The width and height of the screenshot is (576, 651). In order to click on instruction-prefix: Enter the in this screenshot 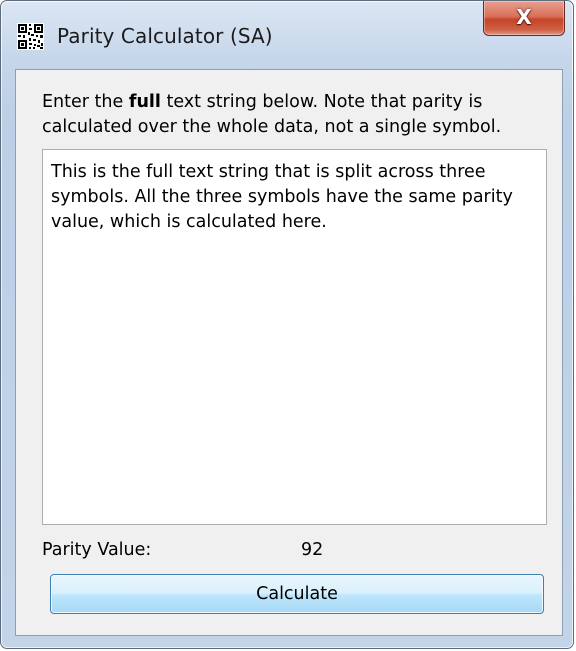, I will do `click(85, 102)`.